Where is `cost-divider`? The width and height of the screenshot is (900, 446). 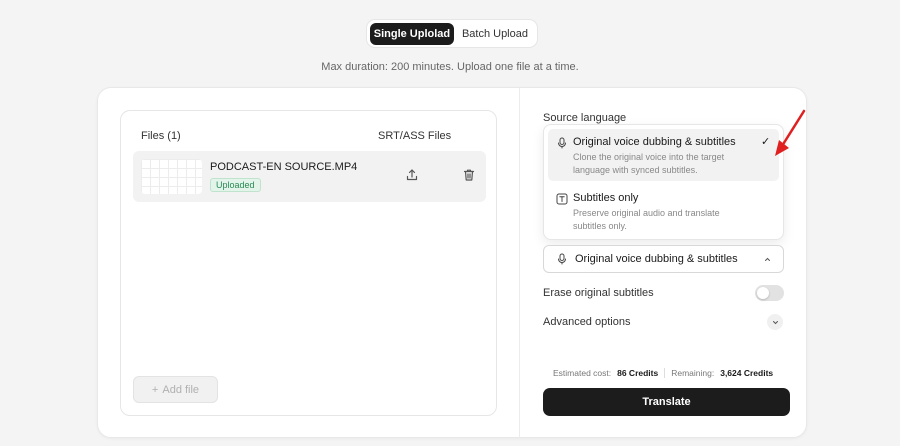 cost-divider is located at coordinates (665, 373).